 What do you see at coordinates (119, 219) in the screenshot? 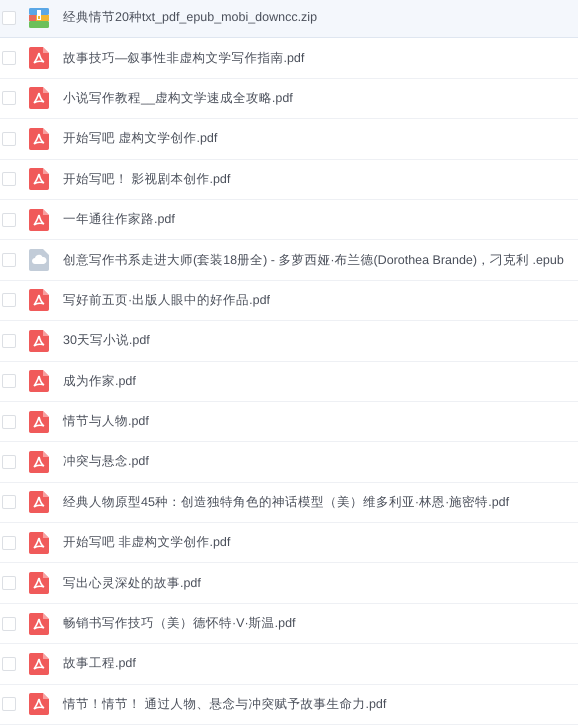
I see `file-name: 一年通往作家路.pdf` at bounding box center [119, 219].